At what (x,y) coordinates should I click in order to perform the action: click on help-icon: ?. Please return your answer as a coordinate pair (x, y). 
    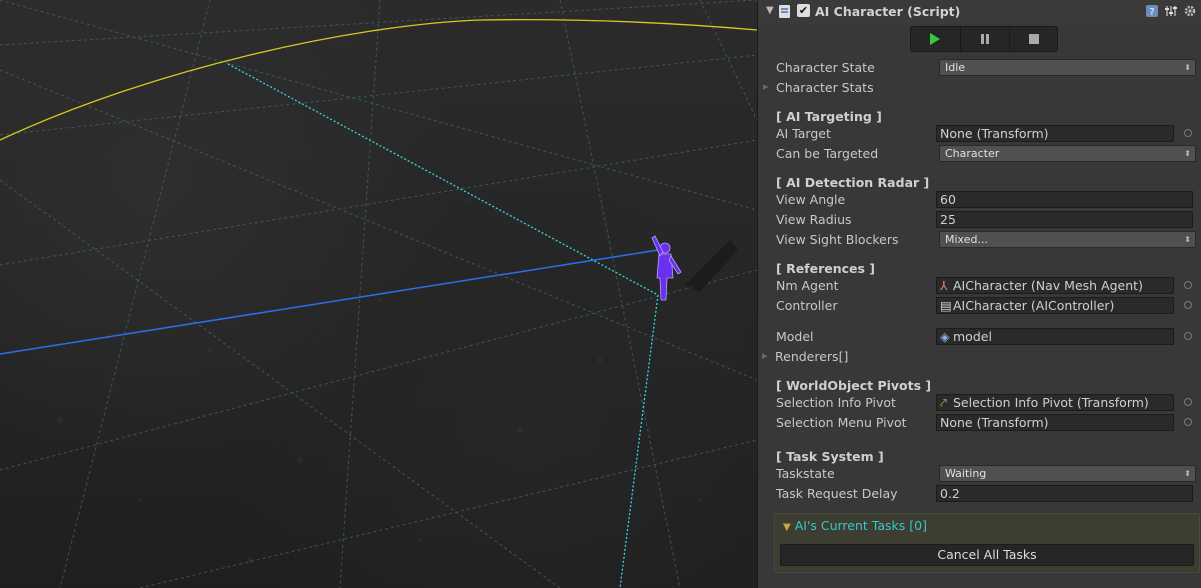
    Looking at the image, I should click on (1152, 11).